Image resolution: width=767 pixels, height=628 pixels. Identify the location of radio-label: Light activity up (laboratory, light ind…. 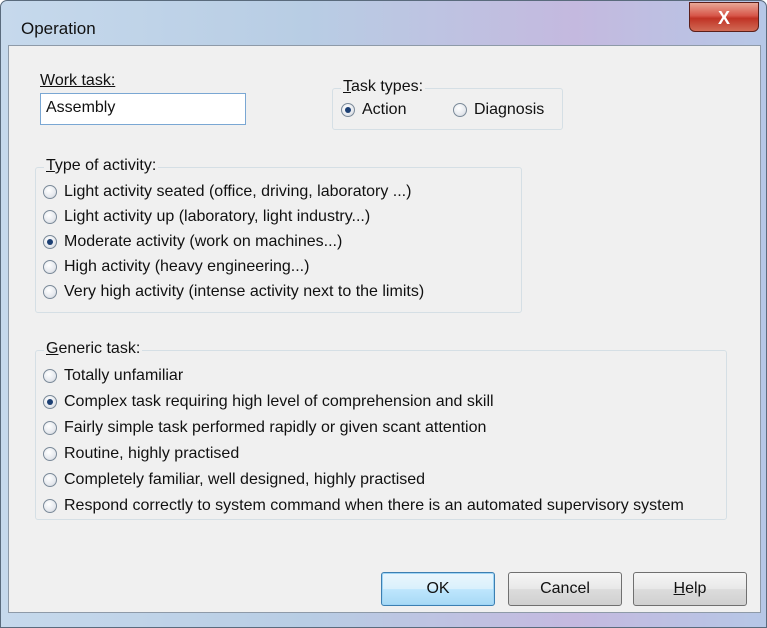
(217, 216).